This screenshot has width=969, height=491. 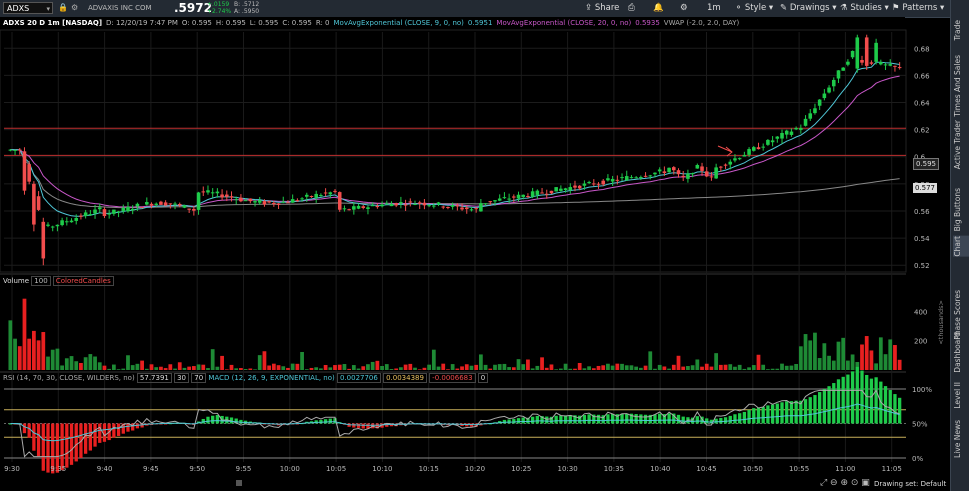 I want to click on volume-label: Volume 100 ColoredCandles, so click(x=58, y=281).